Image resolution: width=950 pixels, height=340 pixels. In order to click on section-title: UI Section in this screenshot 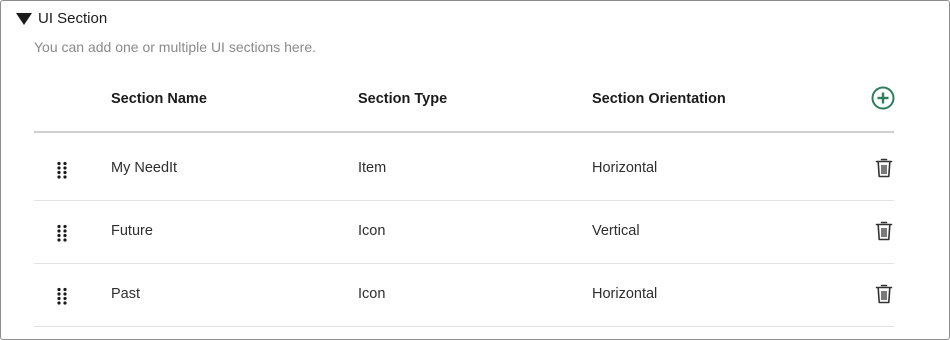, I will do `click(73, 18)`.